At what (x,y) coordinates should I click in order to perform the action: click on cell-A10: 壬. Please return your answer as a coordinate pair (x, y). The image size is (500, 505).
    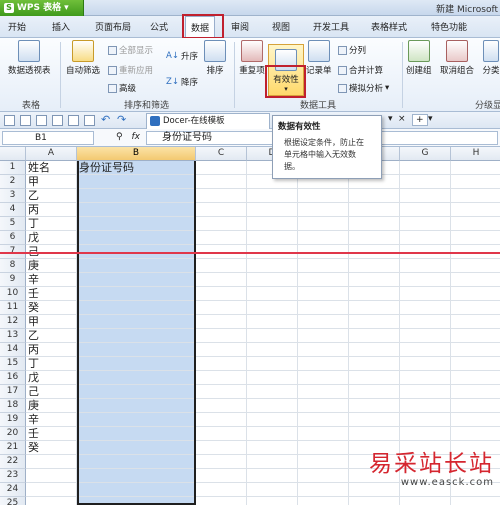
    Looking at the image, I should click on (51, 294).